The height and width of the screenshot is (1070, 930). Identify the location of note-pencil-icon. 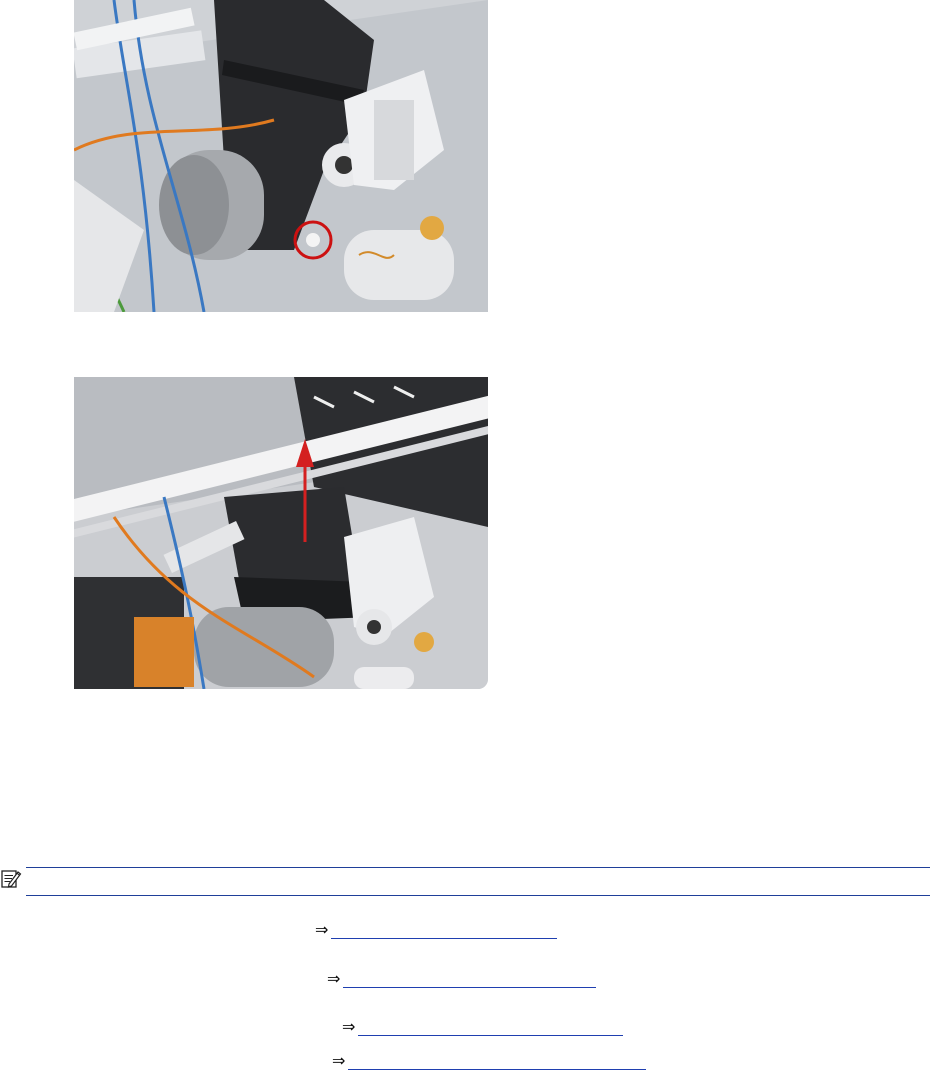
(11, 879).